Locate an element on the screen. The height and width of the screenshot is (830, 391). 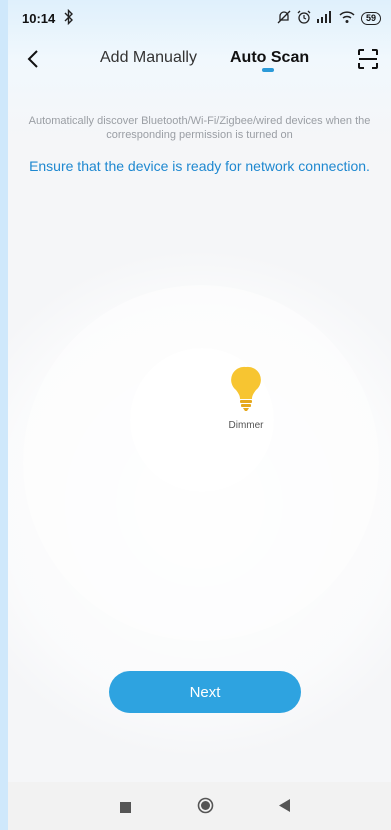
back-button is located at coordinates (34, 59).